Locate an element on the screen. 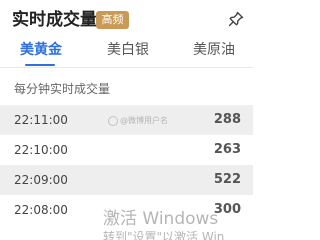 The height and width of the screenshot is (240, 320). list-item: 22:09:00 522 is located at coordinates (126, 180).